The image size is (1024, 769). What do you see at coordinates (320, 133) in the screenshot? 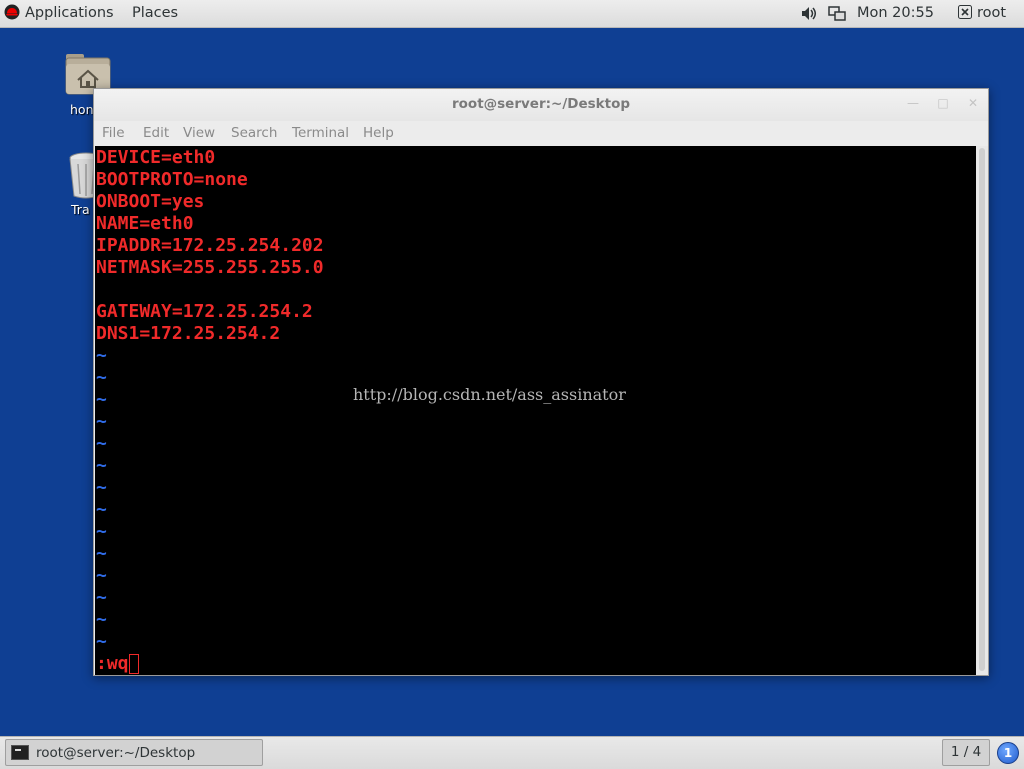
I see `menu-terminal: Terminal` at bounding box center [320, 133].